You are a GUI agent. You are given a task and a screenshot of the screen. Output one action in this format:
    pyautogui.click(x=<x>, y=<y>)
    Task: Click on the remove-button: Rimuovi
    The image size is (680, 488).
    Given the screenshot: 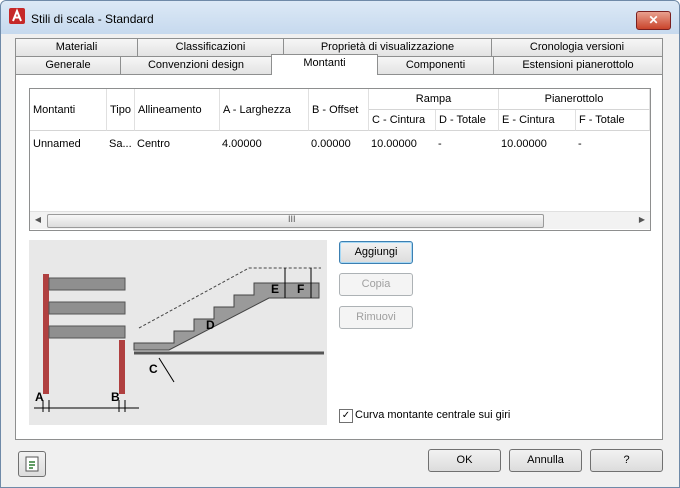 What is the action you would take?
    pyautogui.click(x=376, y=317)
    